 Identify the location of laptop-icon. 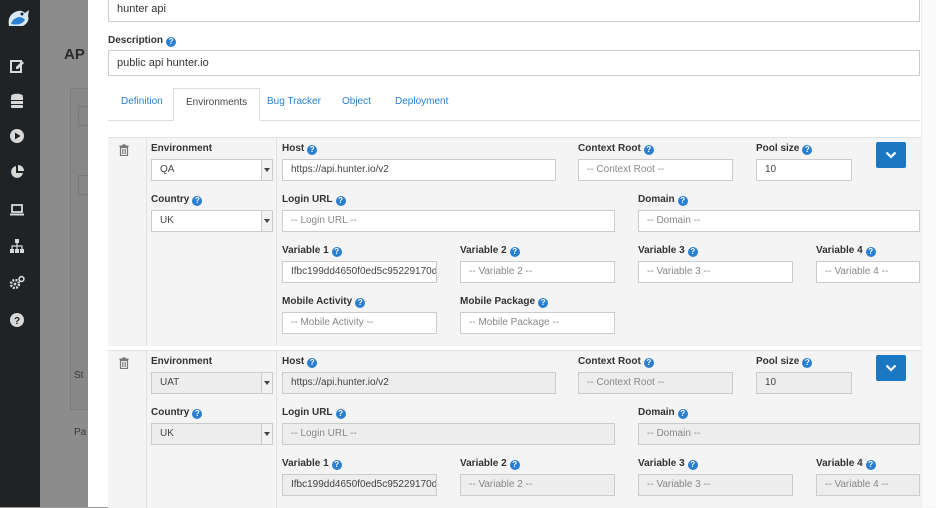
(17, 210).